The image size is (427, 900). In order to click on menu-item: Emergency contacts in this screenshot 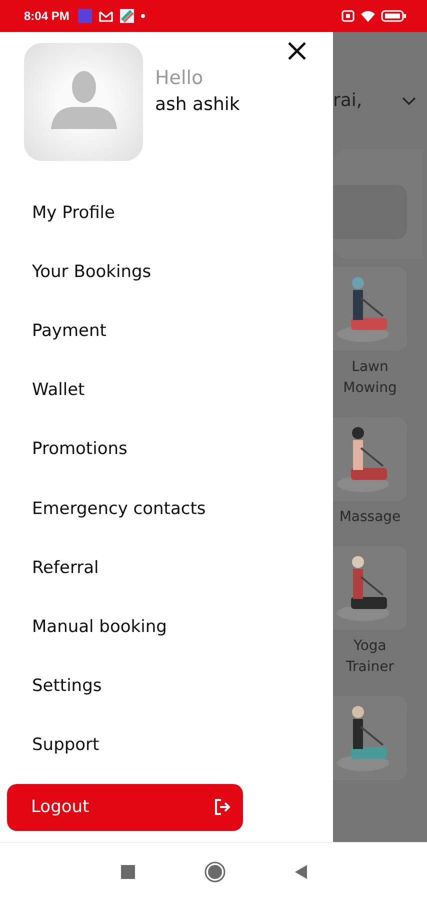, I will do `click(182, 508)`.